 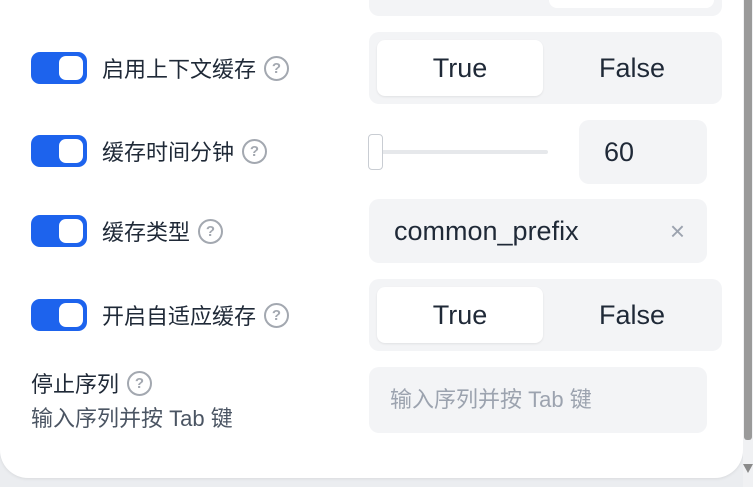 I want to click on partial-segmented-control, so click(x=545, y=8).